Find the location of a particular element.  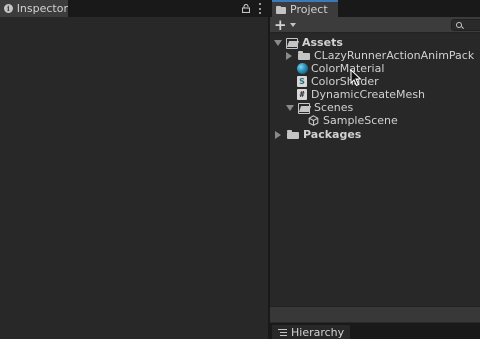

shader-icon: S is located at coordinates (302, 81).